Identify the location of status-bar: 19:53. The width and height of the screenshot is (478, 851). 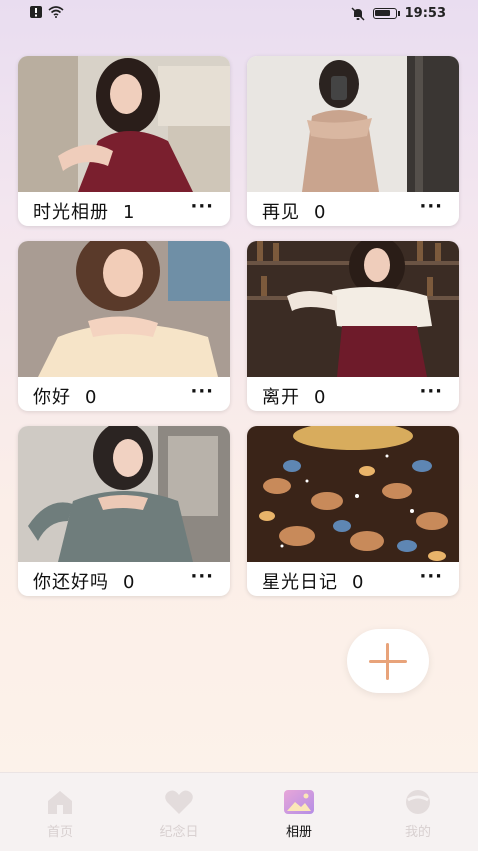
(239, 14).